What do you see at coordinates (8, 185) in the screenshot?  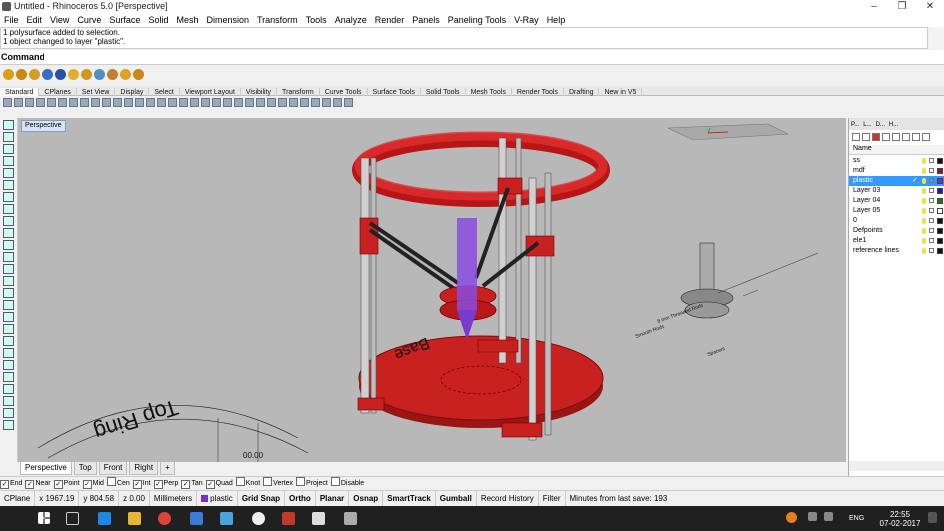 I see `circle-icon` at bounding box center [8, 185].